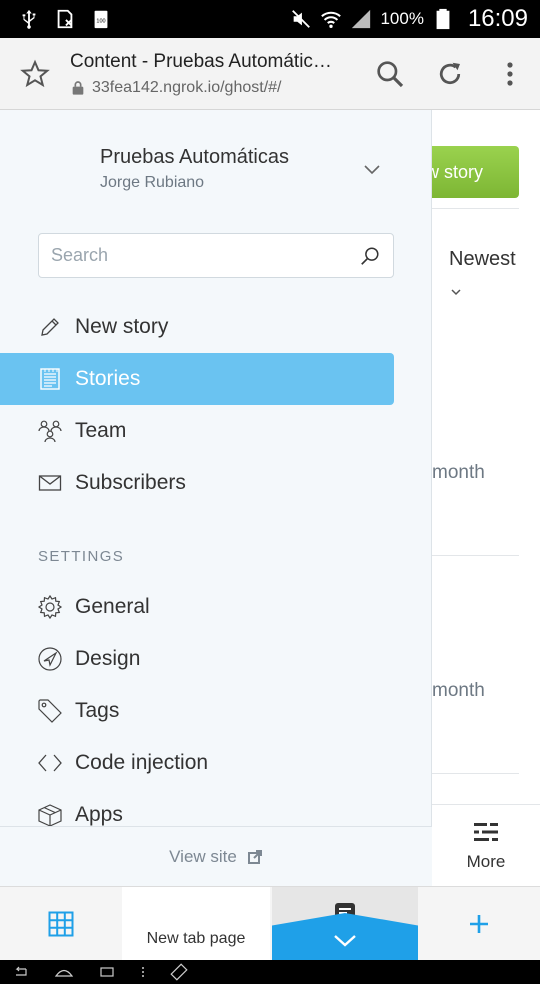 The width and height of the screenshot is (540, 984). Describe the element at coordinates (205, 255) in the screenshot. I see `search-input` at that location.